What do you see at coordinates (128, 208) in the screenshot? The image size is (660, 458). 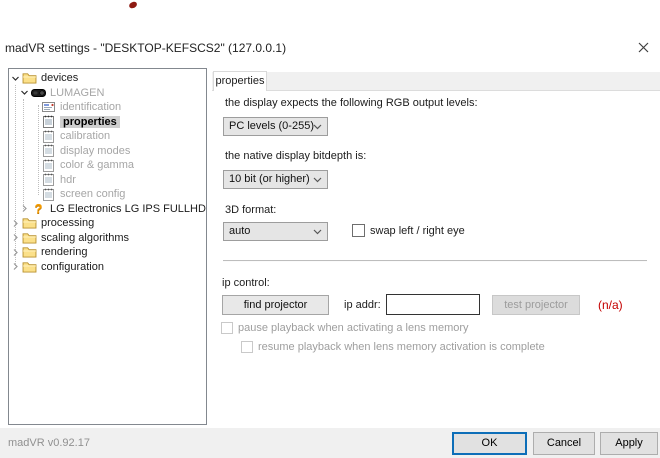 I see `tree-item-label: LG Electronics LG IPS FULLHD` at bounding box center [128, 208].